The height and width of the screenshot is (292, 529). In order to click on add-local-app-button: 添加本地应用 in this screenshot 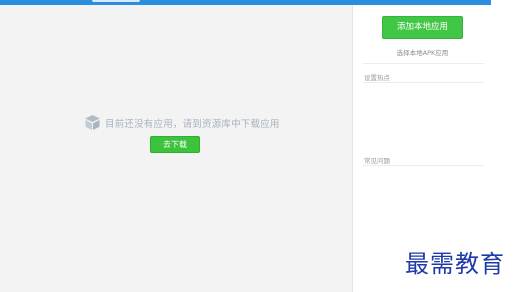, I will do `click(422, 27)`.